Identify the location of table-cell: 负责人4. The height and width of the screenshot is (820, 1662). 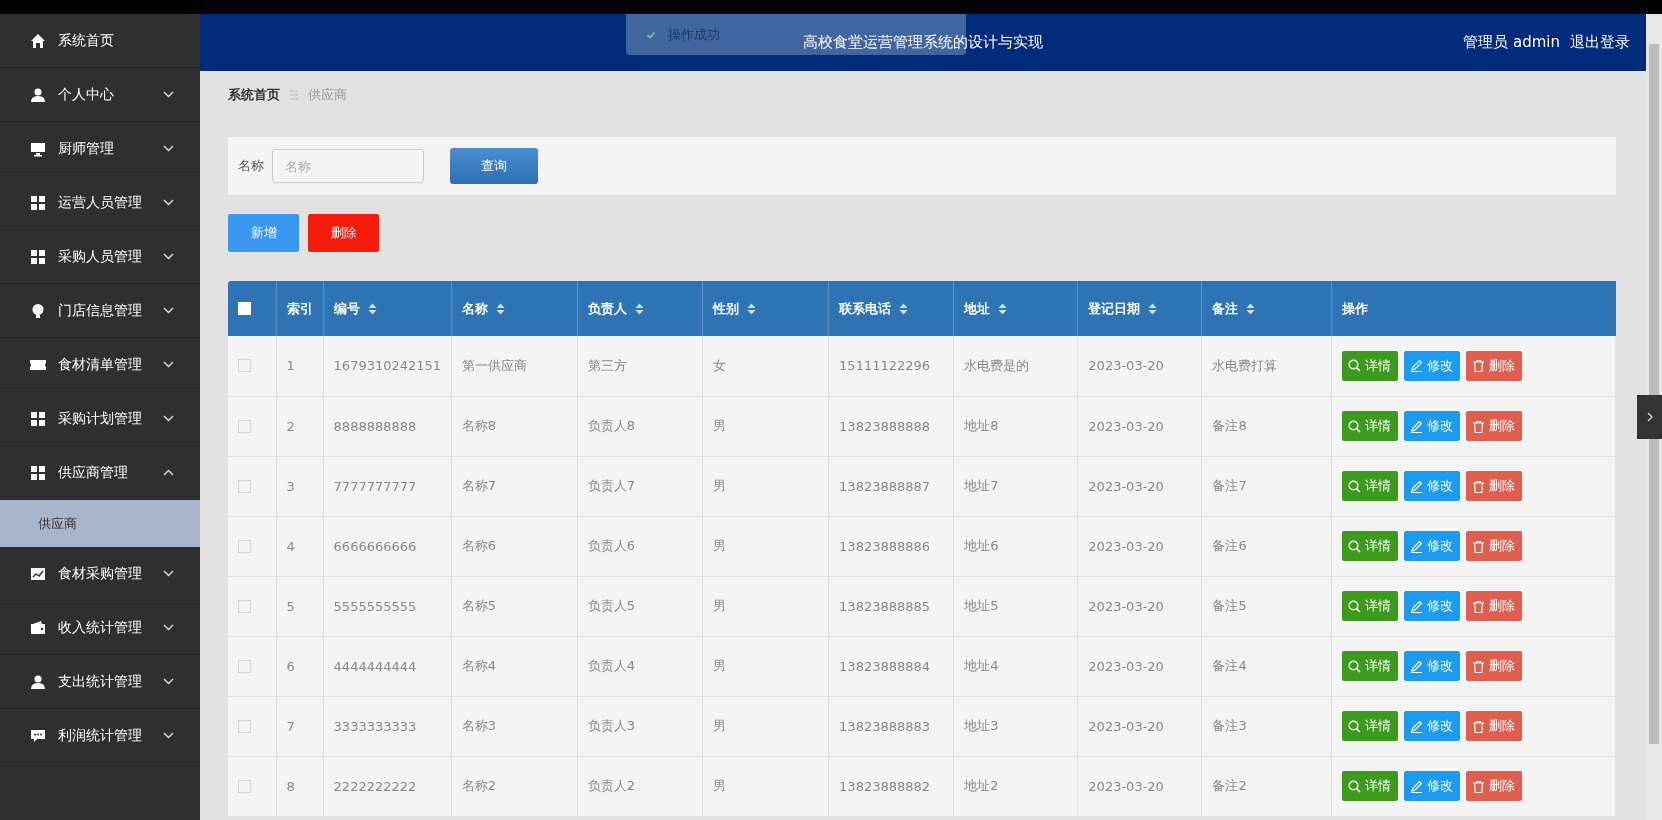
(611, 665).